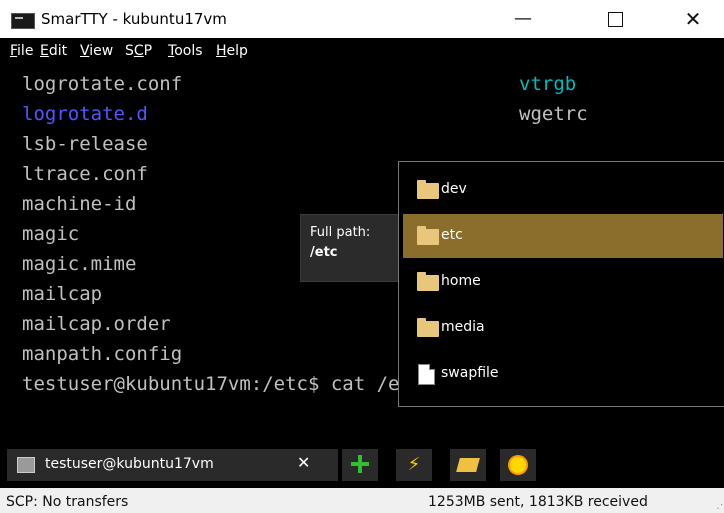  I want to click on menu-scp: SCP, so click(138, 51).